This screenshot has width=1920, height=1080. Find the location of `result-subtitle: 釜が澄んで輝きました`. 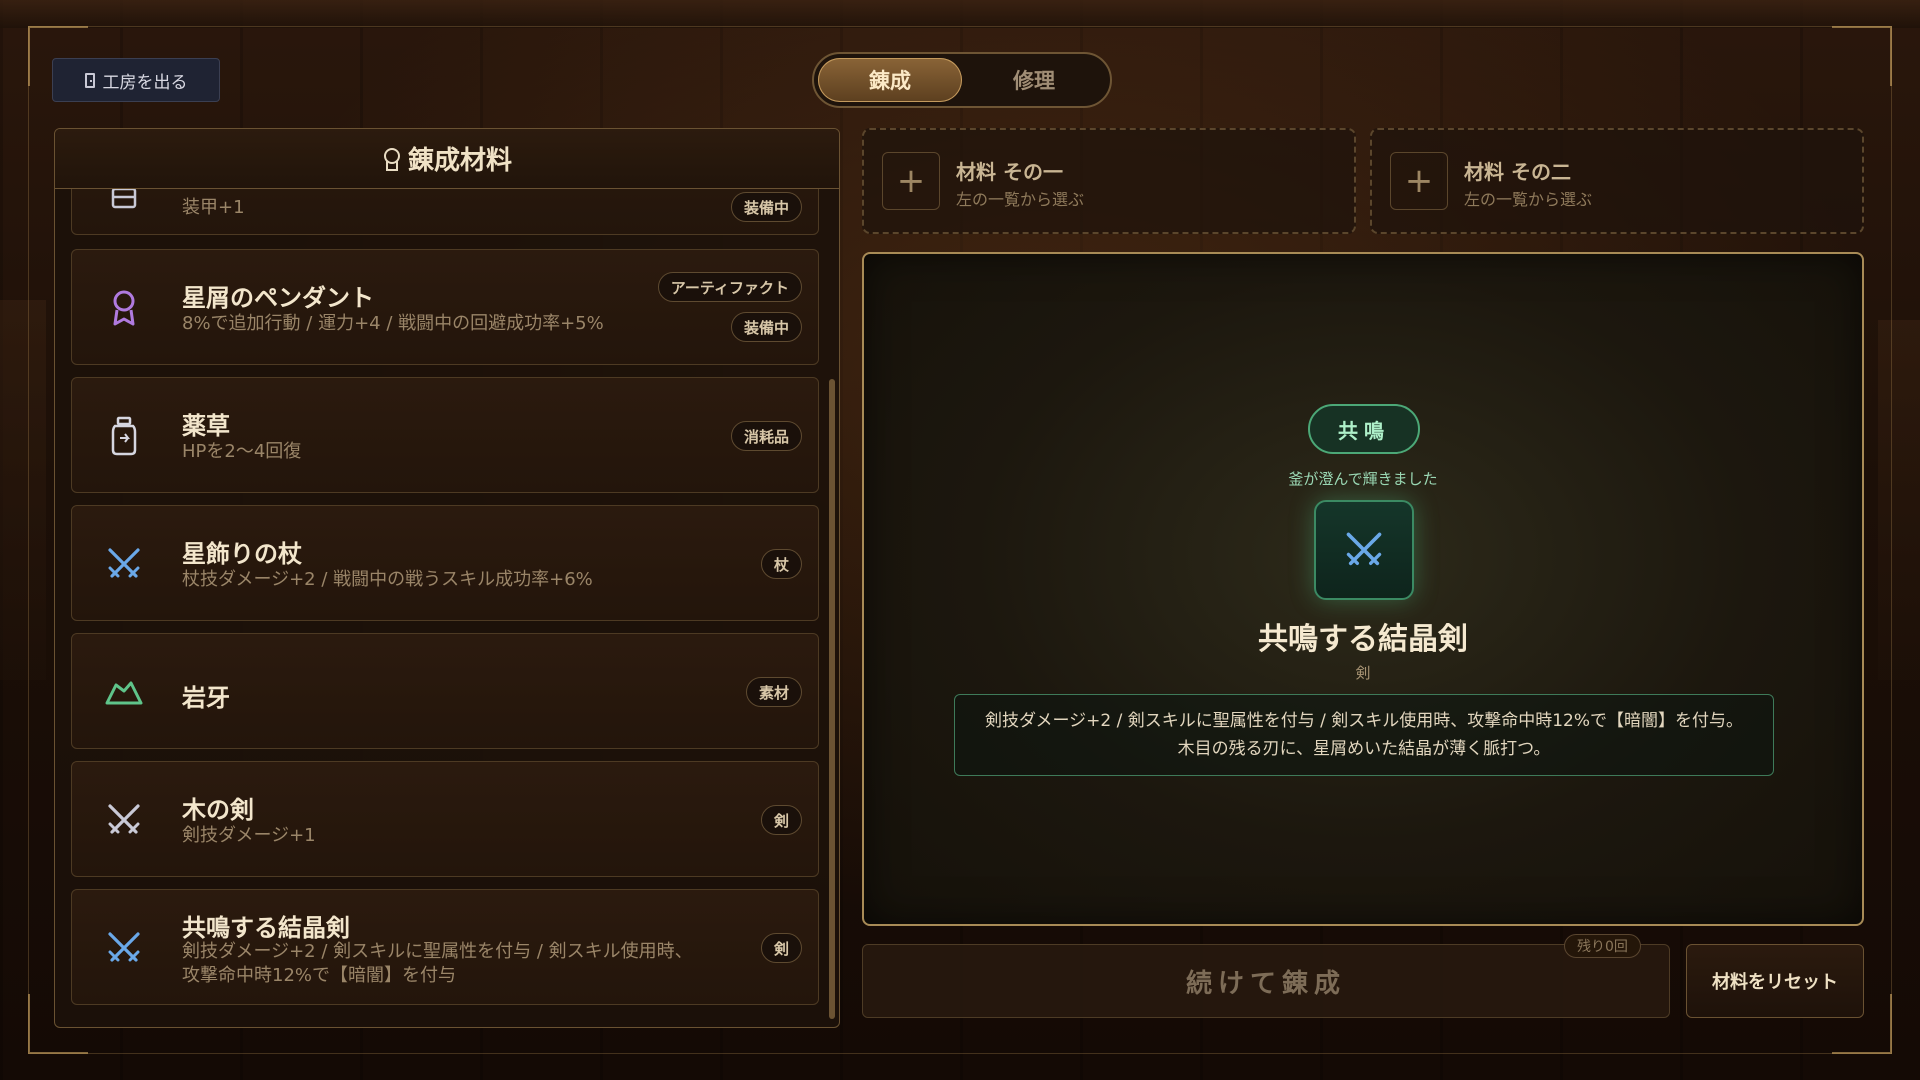

result-subtitle: 釜が澄んで輝きました is located at coordinates (1363, 479).